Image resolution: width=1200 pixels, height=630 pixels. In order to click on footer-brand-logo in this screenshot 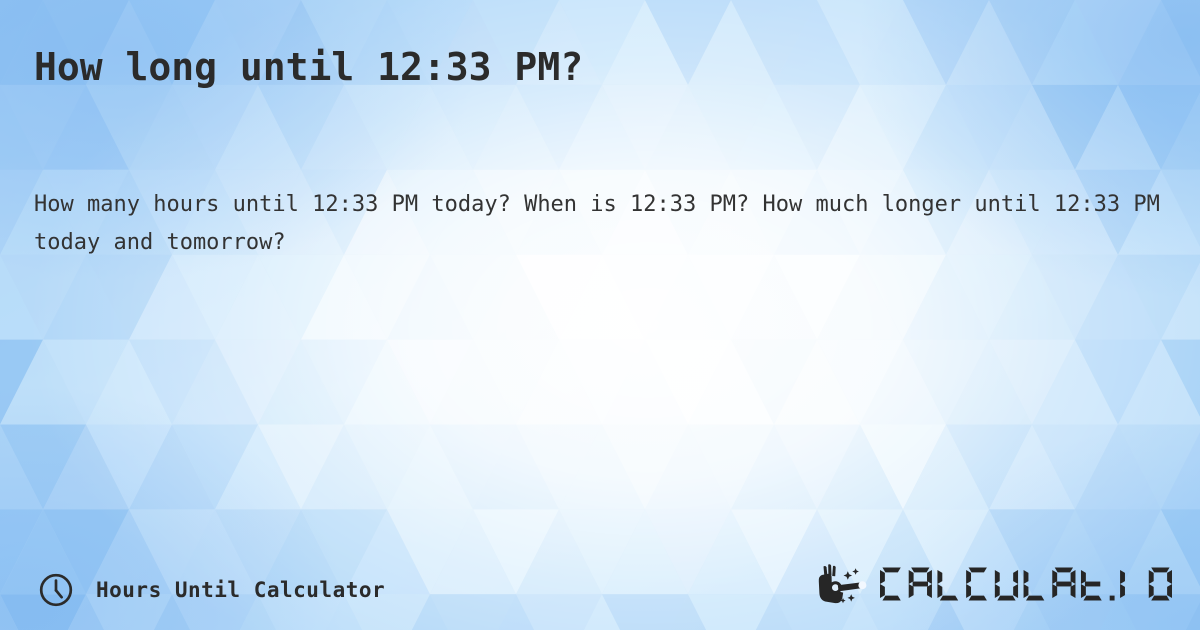, I will do `click(993, 584)`.